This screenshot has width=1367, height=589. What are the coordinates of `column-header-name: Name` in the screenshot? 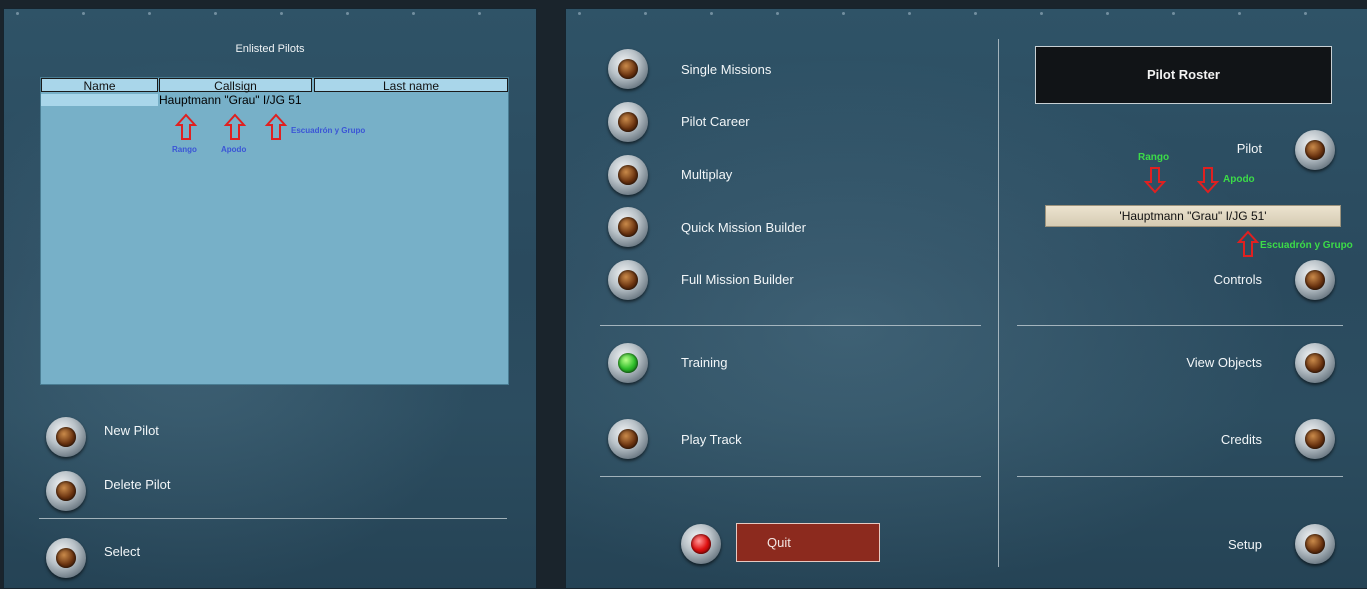 It's located at (99, 85).